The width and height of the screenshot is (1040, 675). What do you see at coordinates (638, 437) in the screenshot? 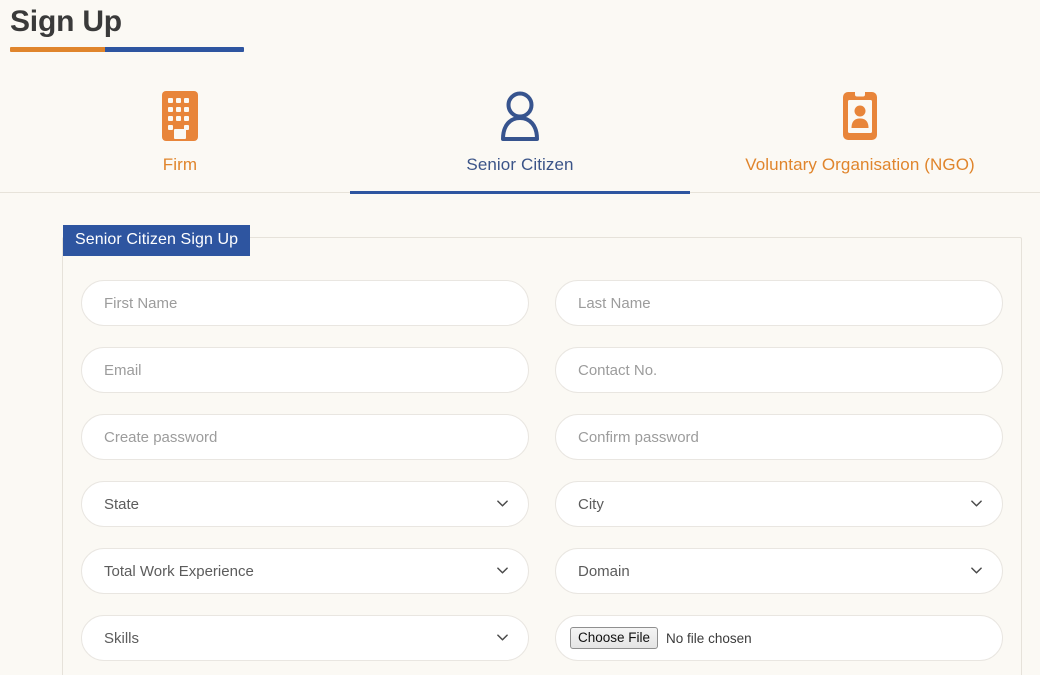
I see `confirm-password-placeholder: Confirm password` at bounding box center [638, 437].